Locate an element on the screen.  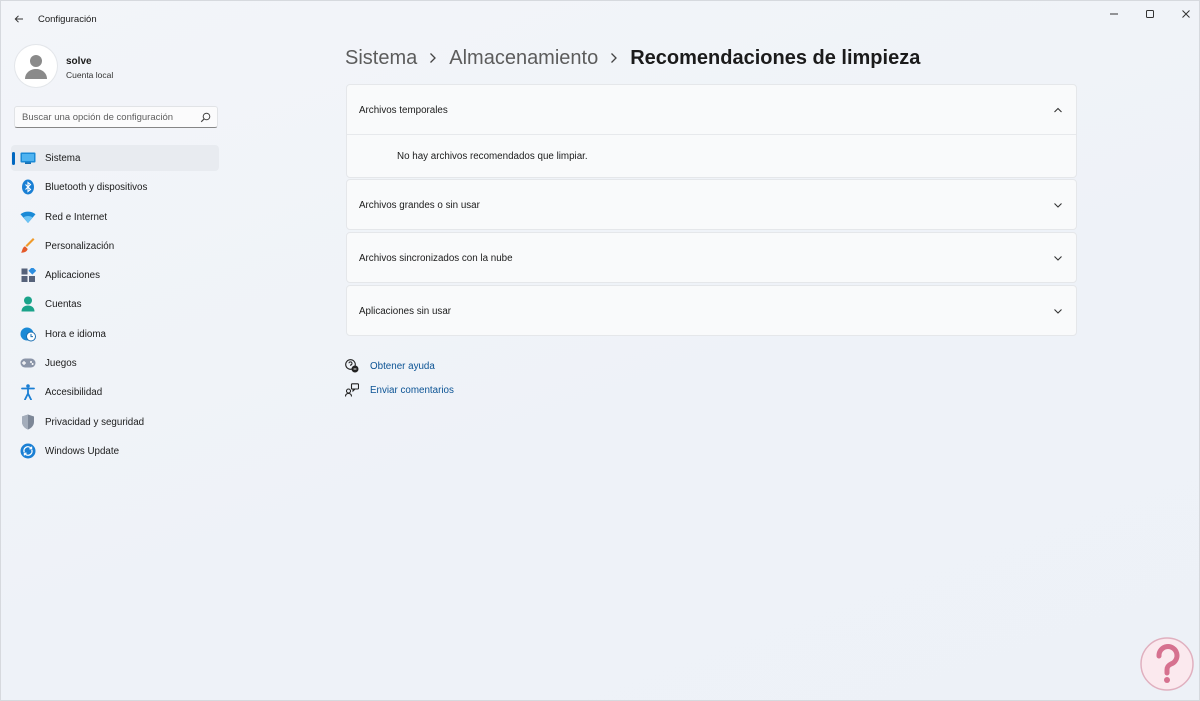
get-help-label: Obtener ayuda is located at coordinates (402, 366).